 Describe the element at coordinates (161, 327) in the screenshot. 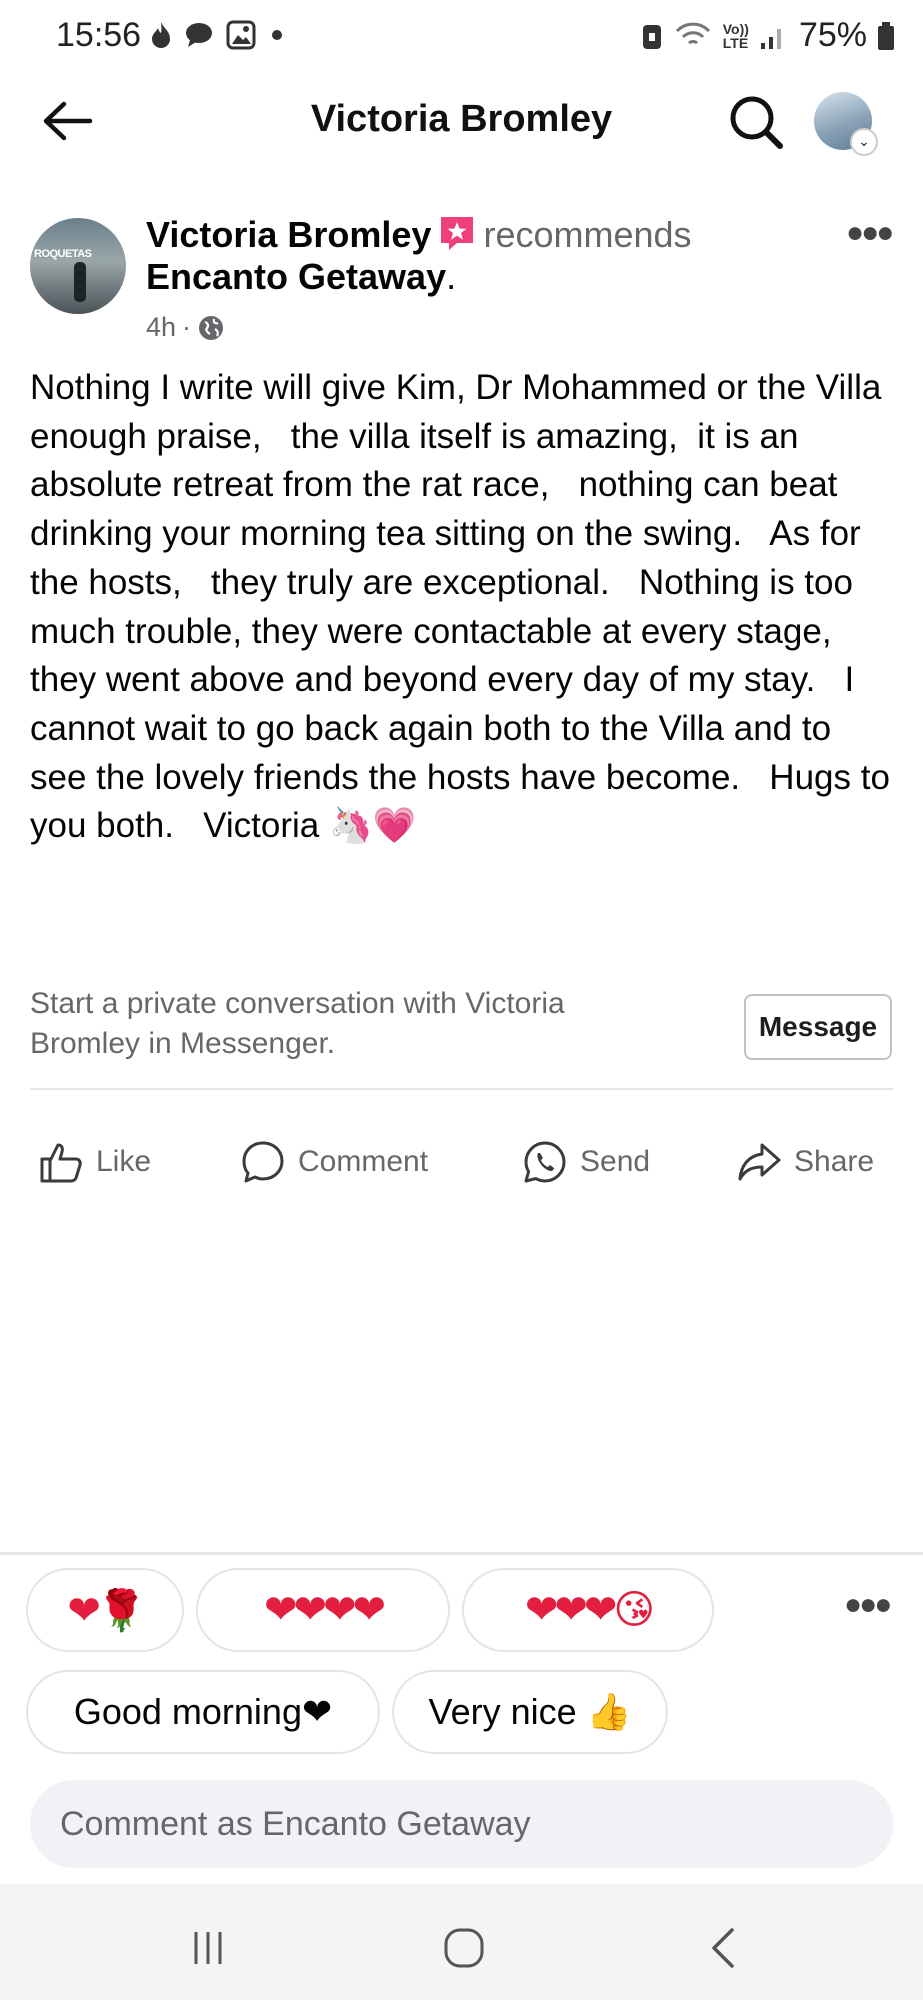

I see `post-time: 4h` at that location.